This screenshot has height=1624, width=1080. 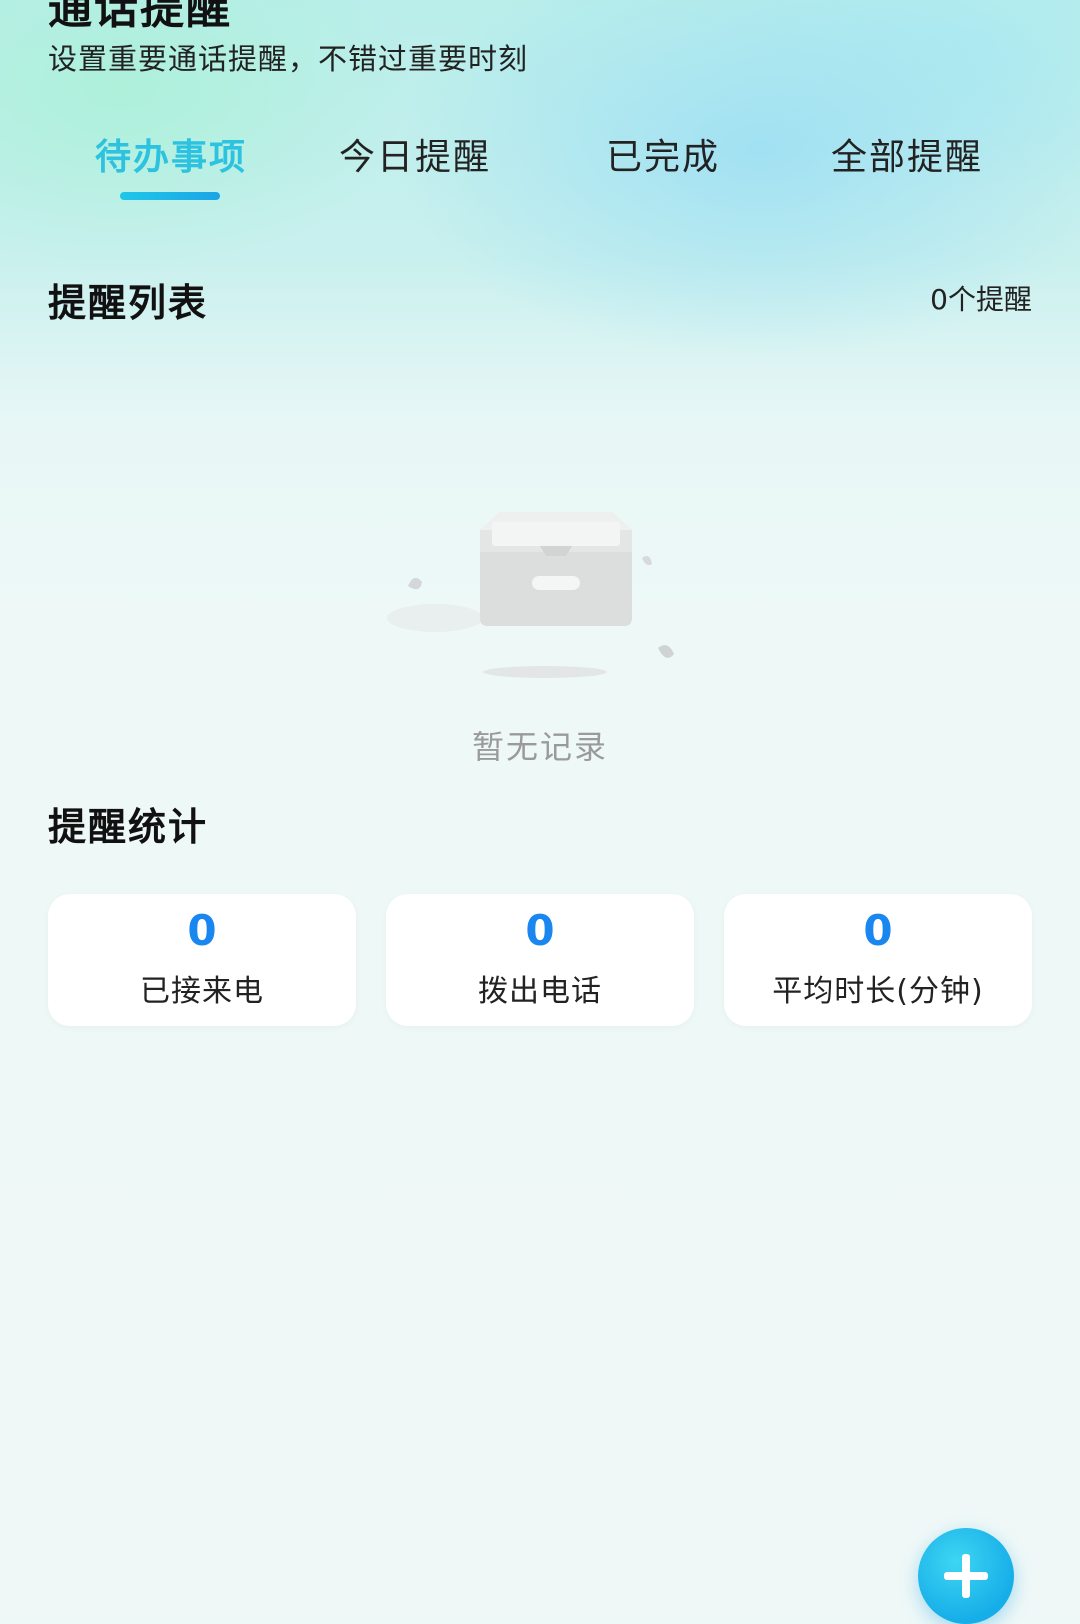 What do you see at coordinates (539, 747) in the screenshot?
I see `empty-state-text: 暂无记录` at bounding box center [539, 747].